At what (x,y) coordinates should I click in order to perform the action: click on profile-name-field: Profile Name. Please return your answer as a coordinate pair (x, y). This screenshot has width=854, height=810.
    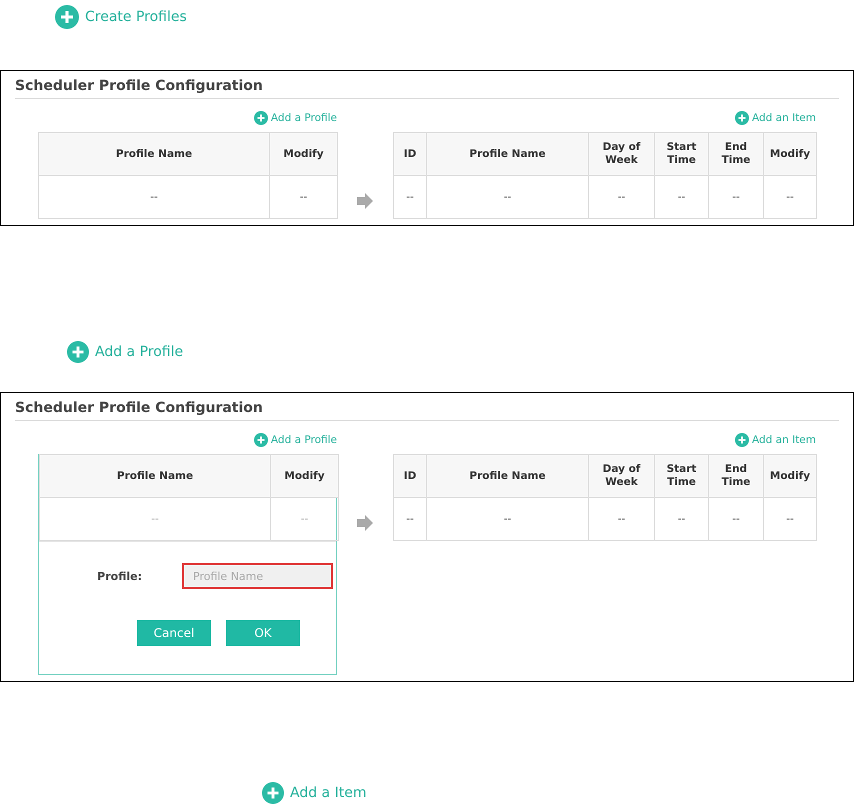
    Looking at the image, I should click on (257, 576).